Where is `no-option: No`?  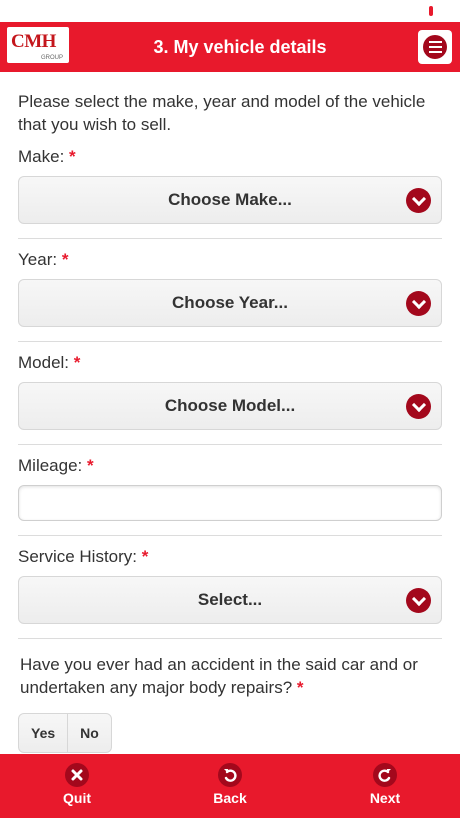 no-option: No is located at coordinates (89, 733).